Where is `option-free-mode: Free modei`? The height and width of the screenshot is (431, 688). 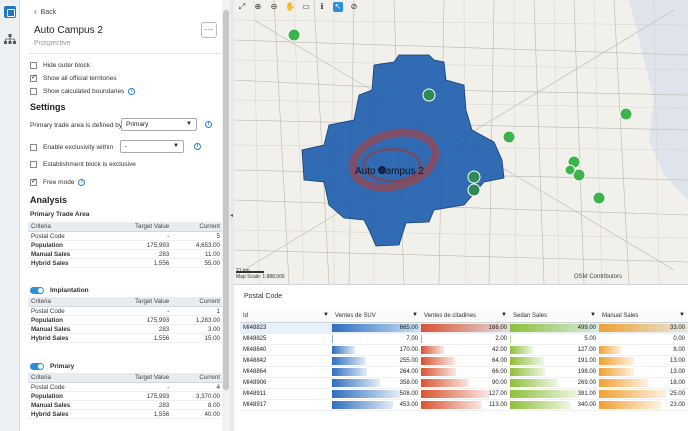 option-free-mode: Free modei is located at coordinates (58, 182).